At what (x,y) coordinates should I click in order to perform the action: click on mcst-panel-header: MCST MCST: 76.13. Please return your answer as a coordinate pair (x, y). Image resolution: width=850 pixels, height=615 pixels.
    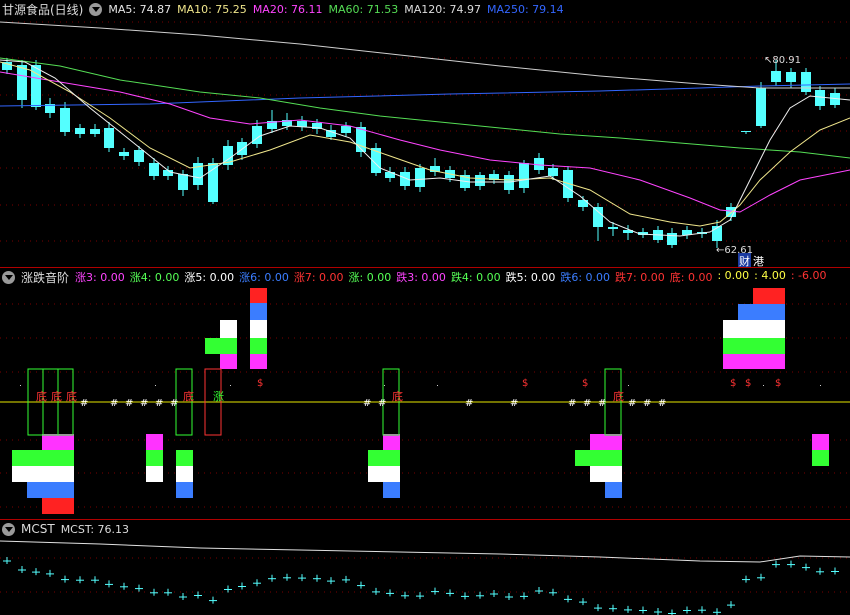
    Looking at the image, I should click on (65, 529).